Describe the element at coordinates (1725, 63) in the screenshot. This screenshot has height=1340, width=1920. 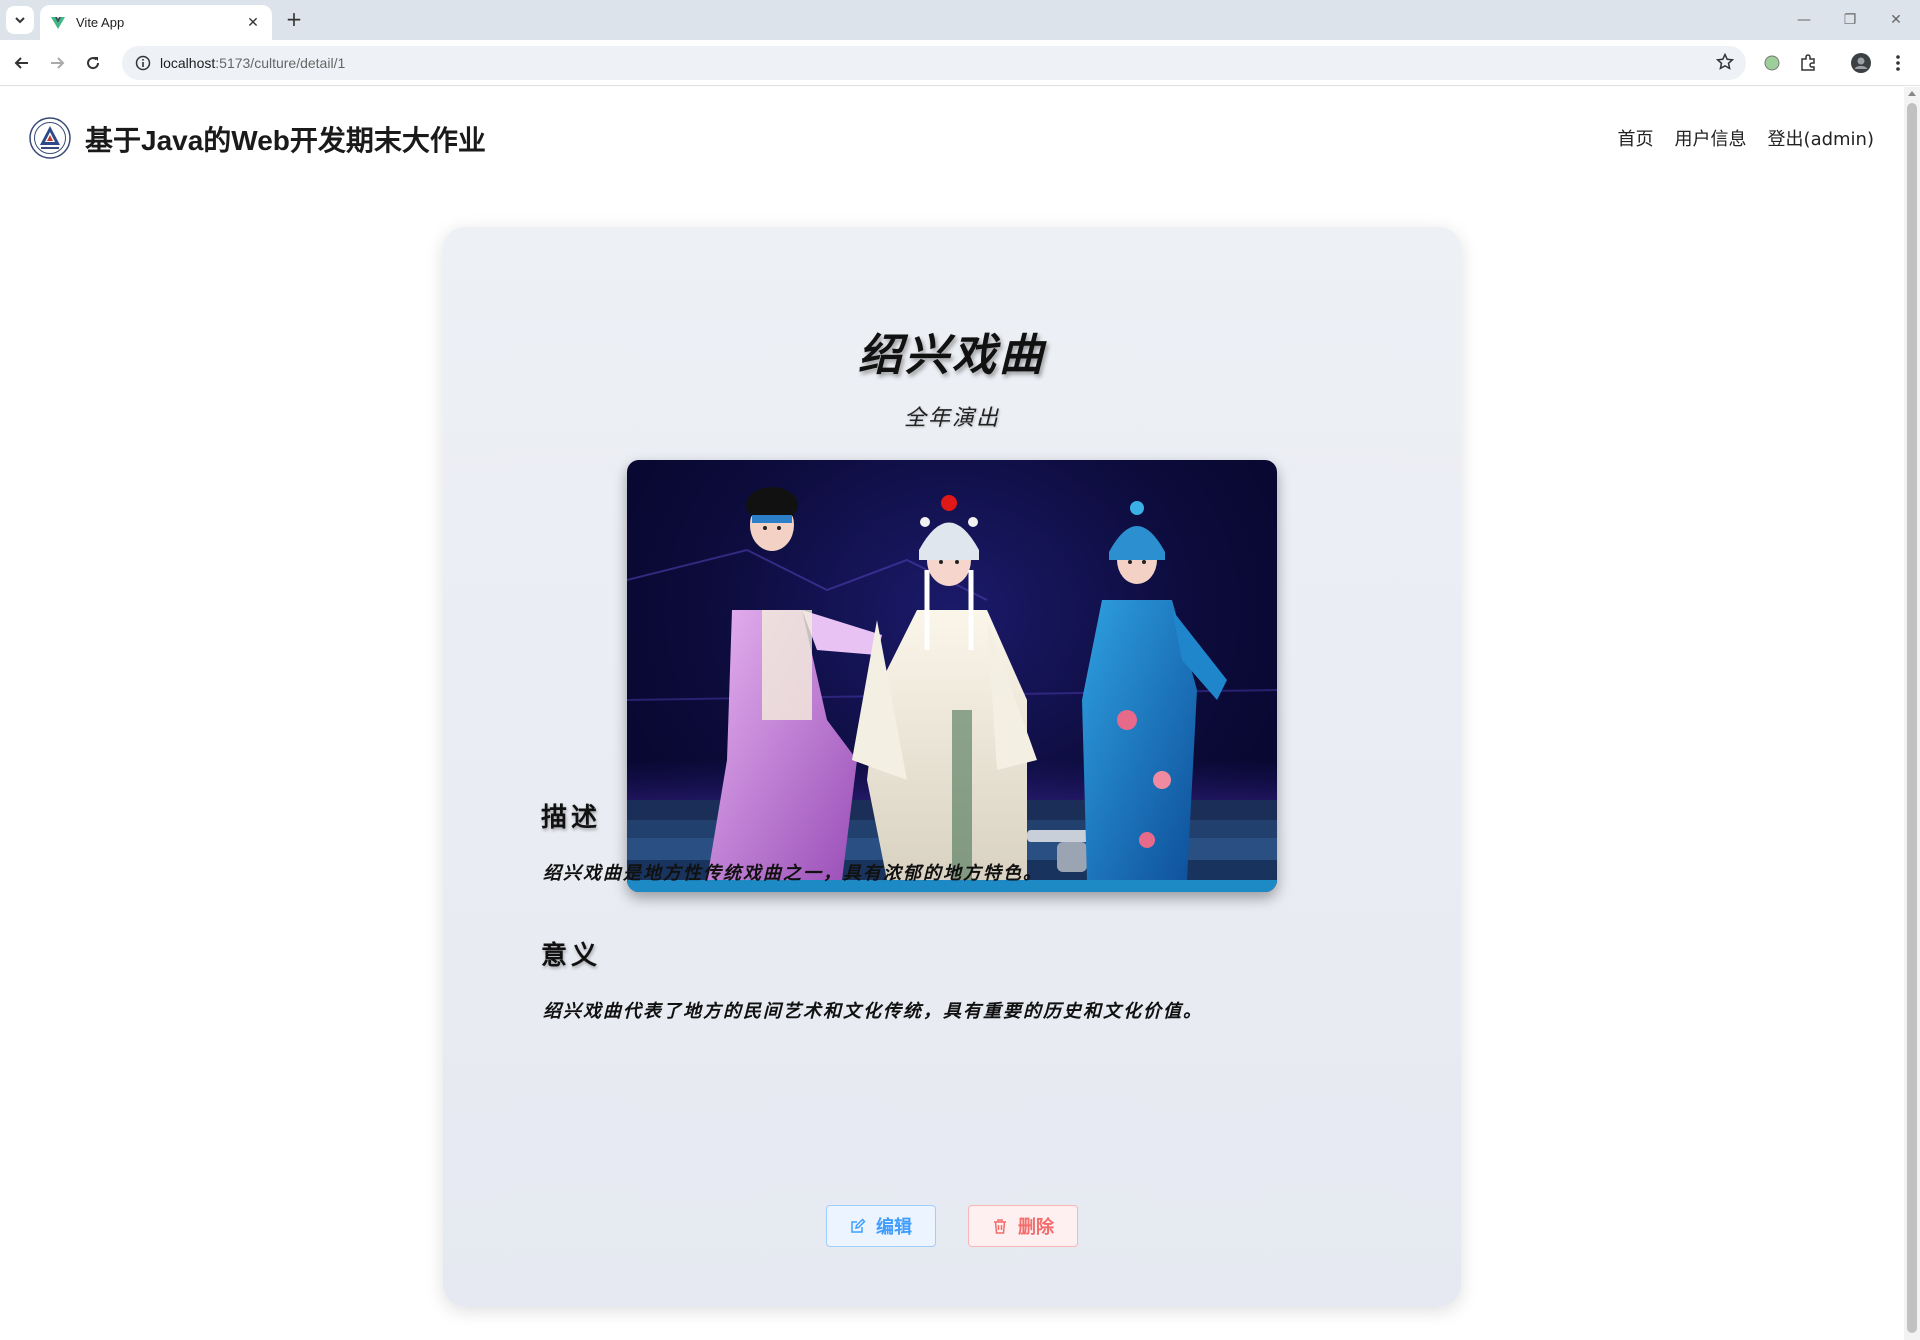
I see `bookmark-star-icon` at that location.